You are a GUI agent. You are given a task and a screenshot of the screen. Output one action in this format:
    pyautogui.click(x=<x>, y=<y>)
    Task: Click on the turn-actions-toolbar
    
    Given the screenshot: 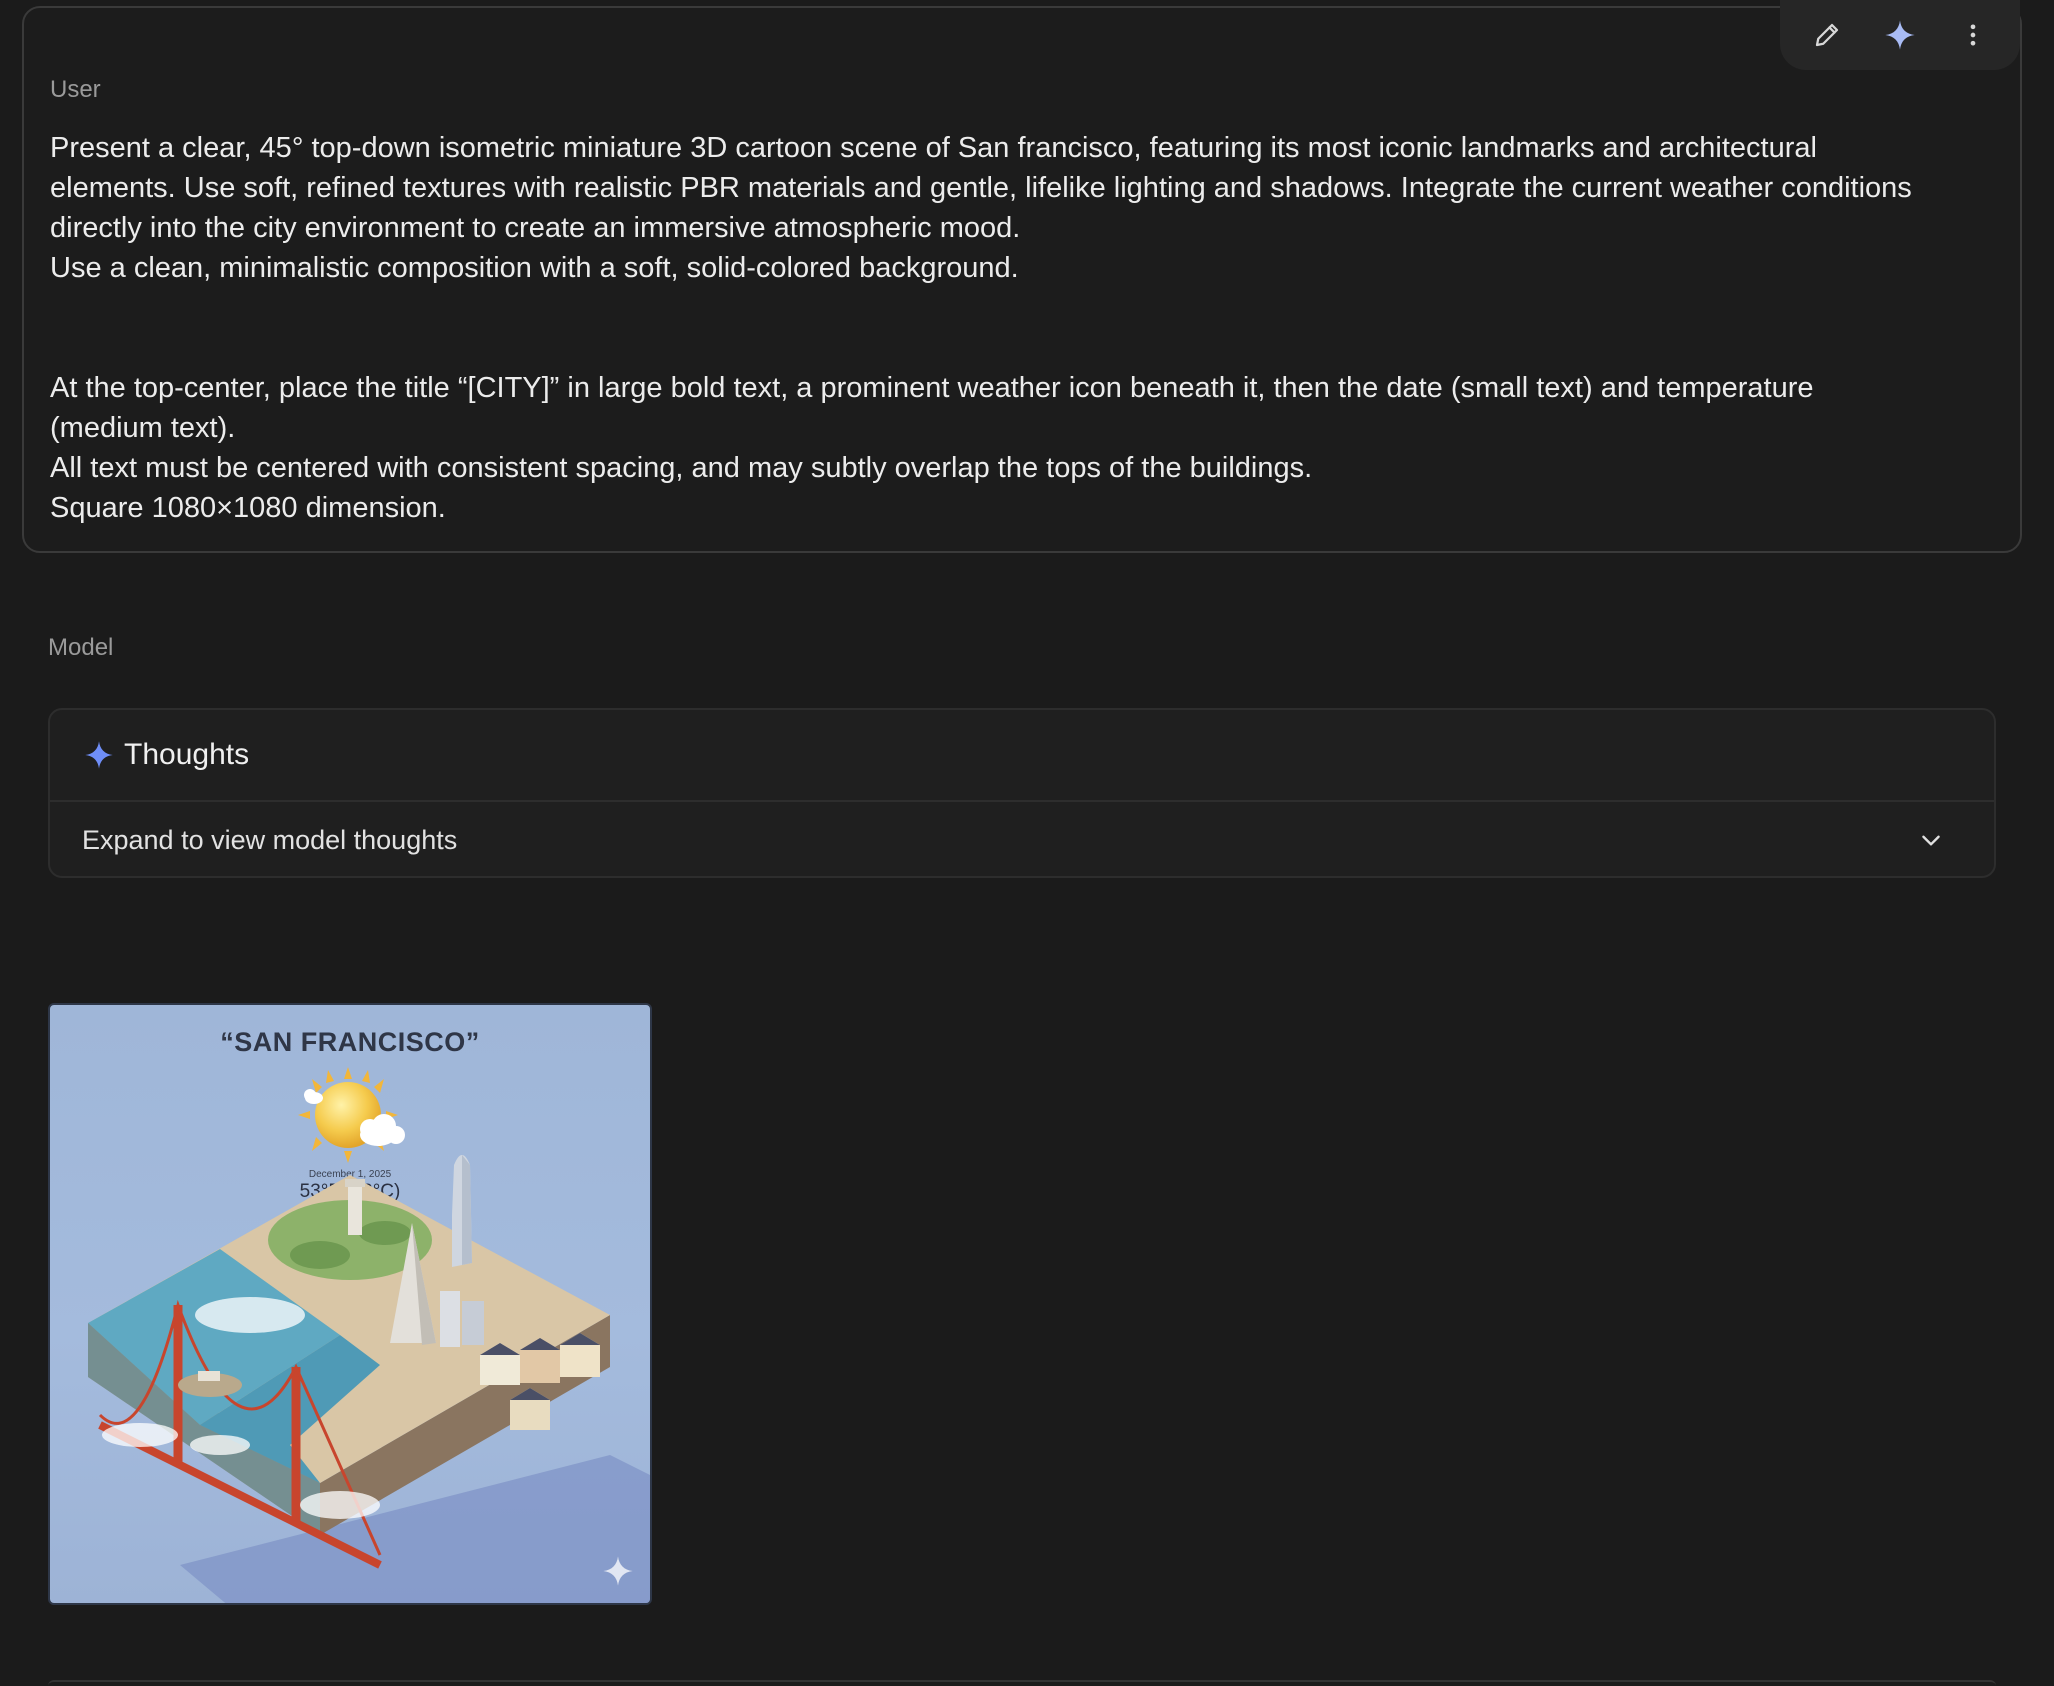 What is the action you would take?
    pyautogui.click(x=1900, y=35)
    